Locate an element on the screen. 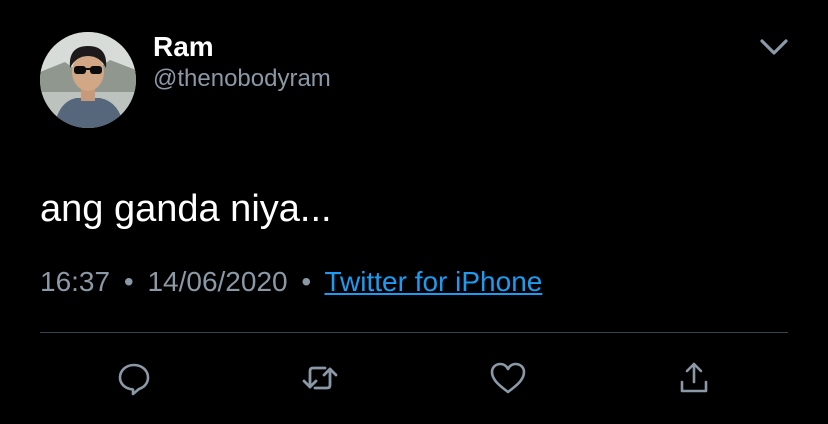  tweet-meta: 16:37 • 14/06/2020 • Twitter for iPhone is located at coordinates (291, 282).